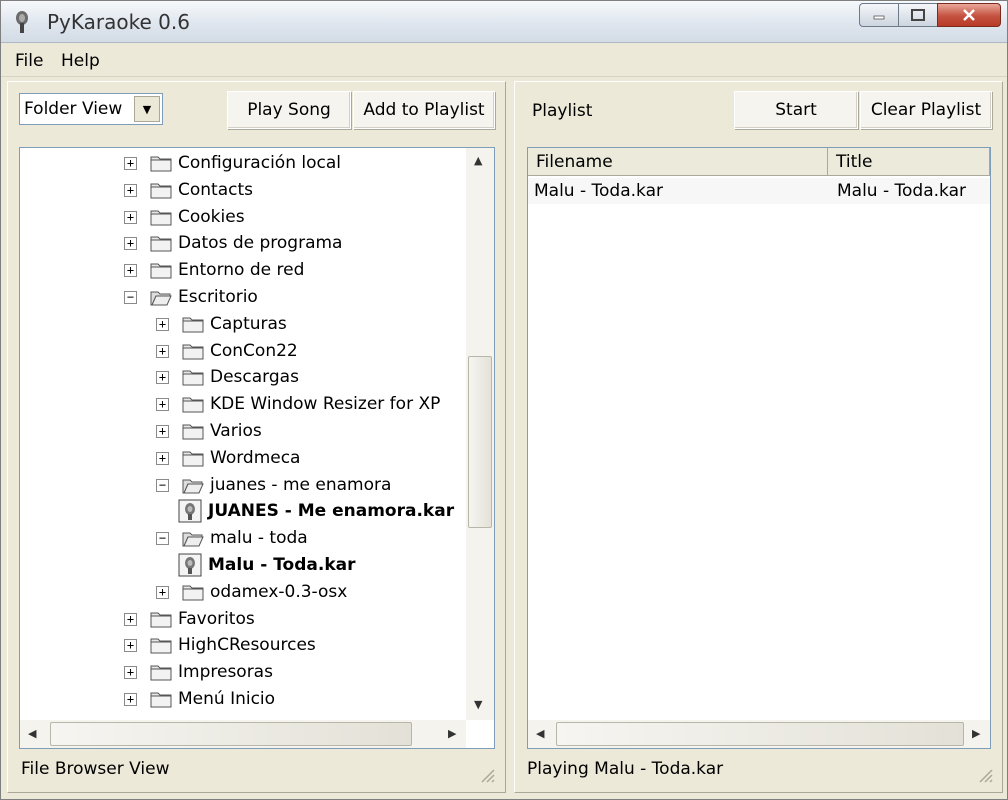 This screenshot has width=1008, height=800. What do you see at coordinates (254, 350) in the screenshot?
I see `tree-item-label: ConCon22` at bounding box center [254, 350].